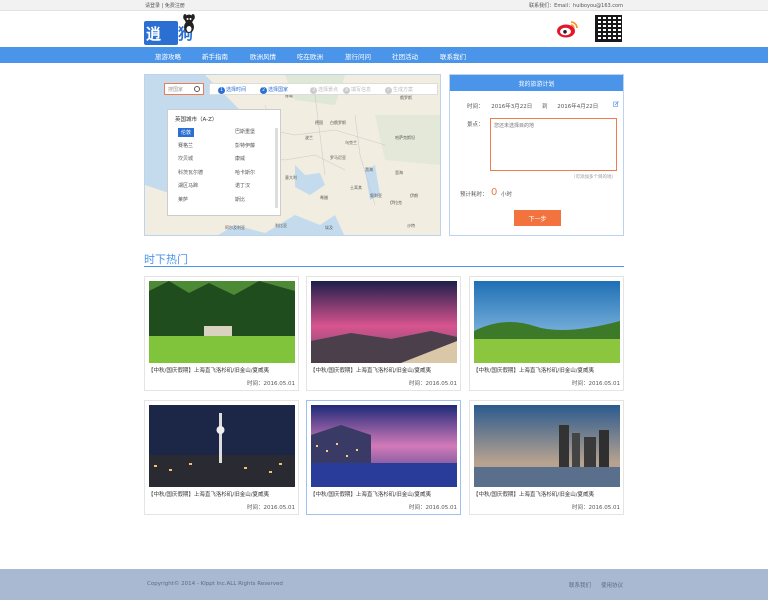 The width and height of the screenshot is (768, 600). What do you see at coordinates (309, 137) in the screenshot?
I see `map-label: 波兰` at bounding box center [309, 137].